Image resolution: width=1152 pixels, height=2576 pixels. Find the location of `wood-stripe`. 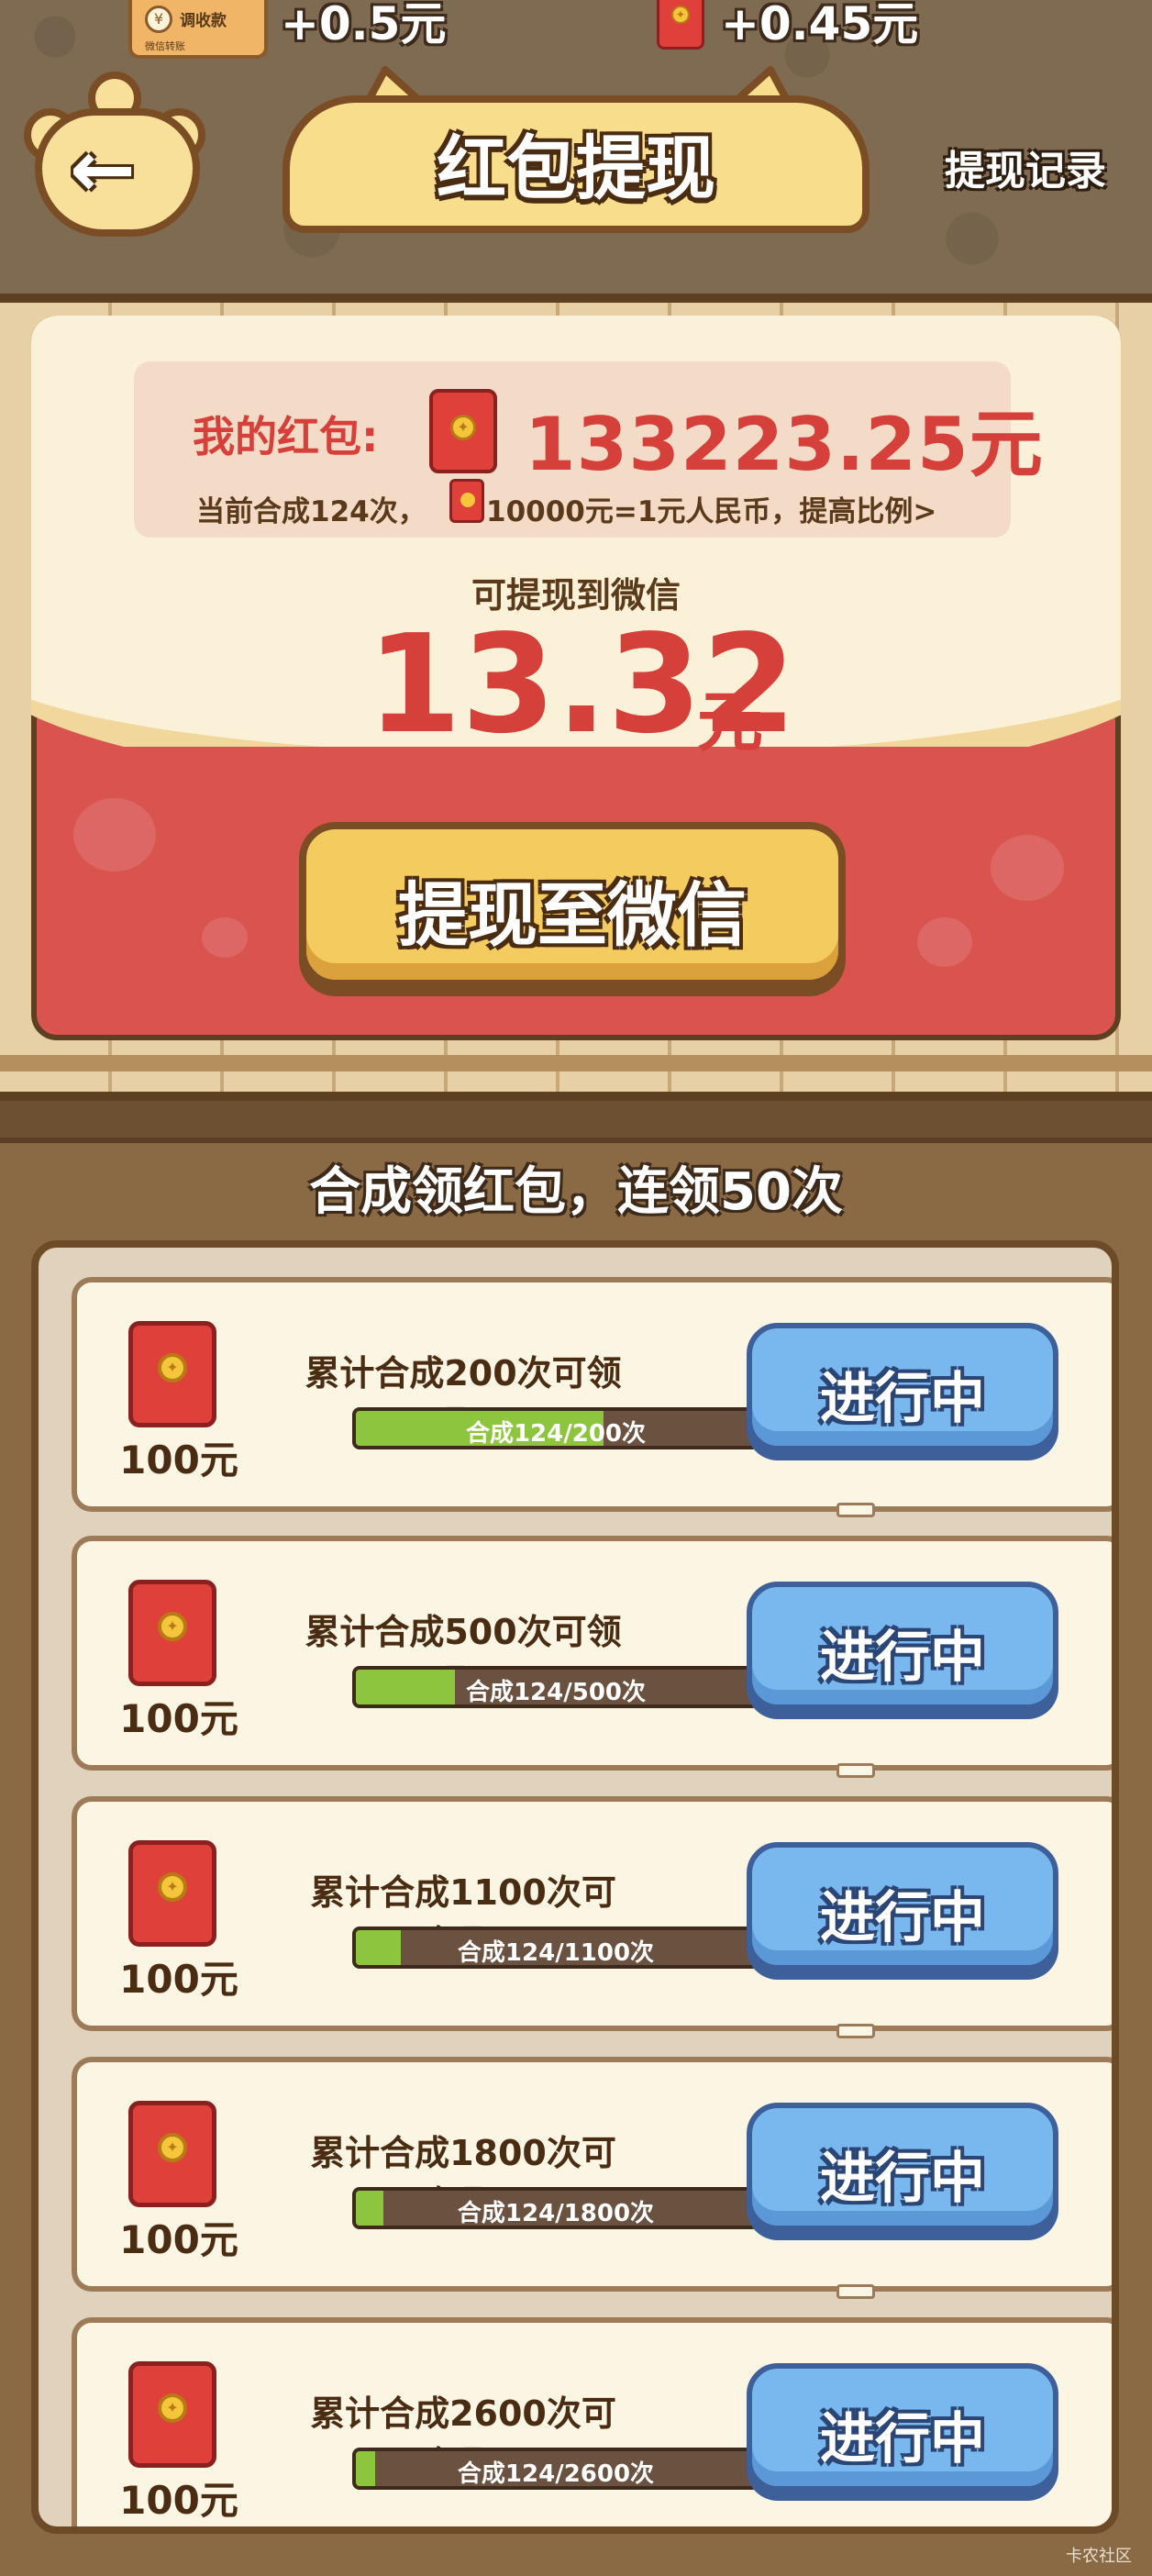

wood-stripe is located at coordinates (576, 1063).